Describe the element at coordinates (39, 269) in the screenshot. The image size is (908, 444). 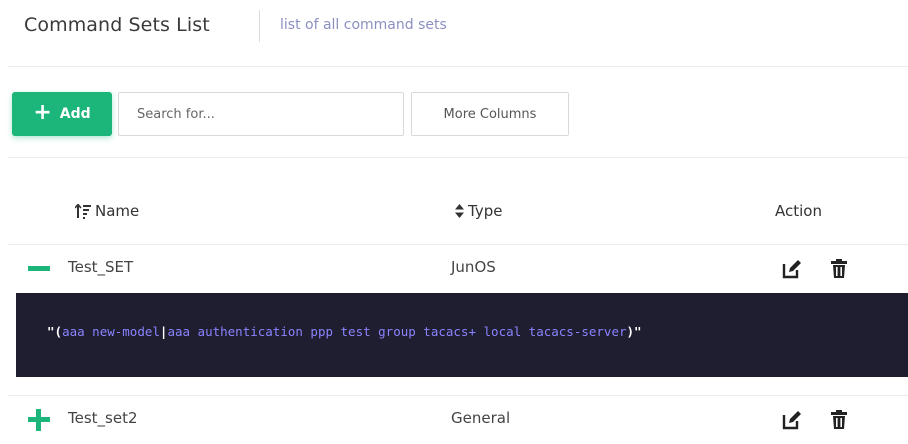
I see `collapse-icon` at that location.